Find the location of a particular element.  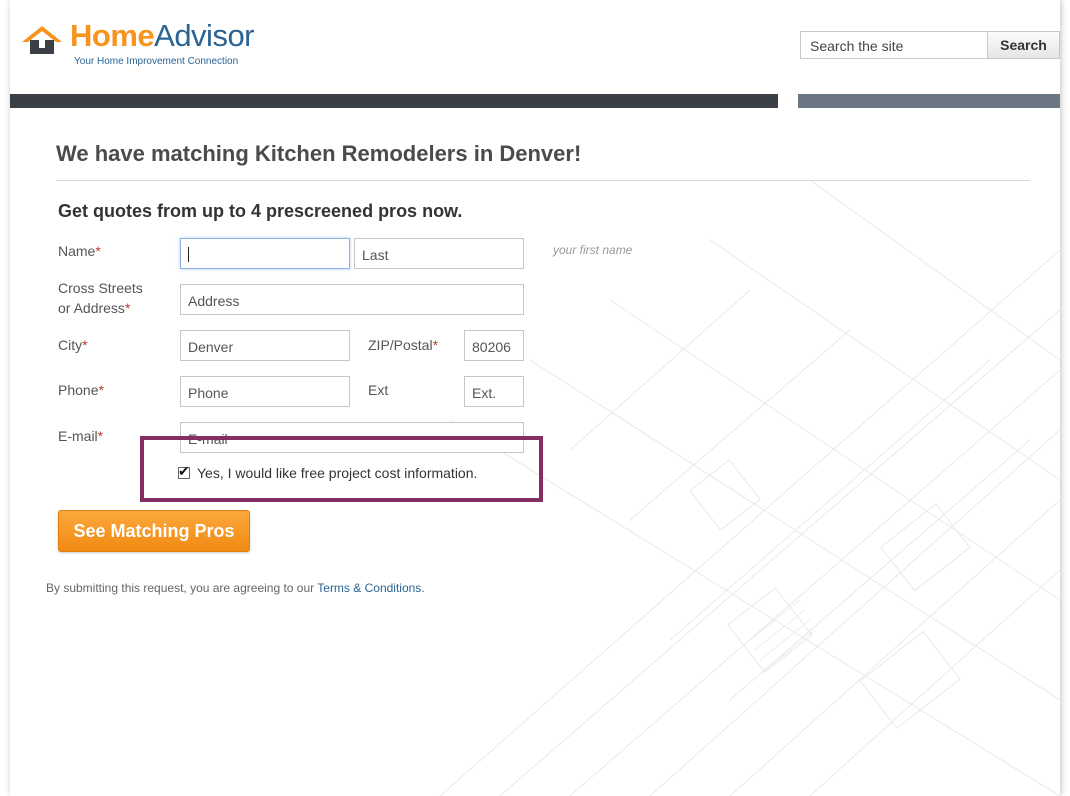

site-search-input: Search the site is located at coordinates (894, 45).